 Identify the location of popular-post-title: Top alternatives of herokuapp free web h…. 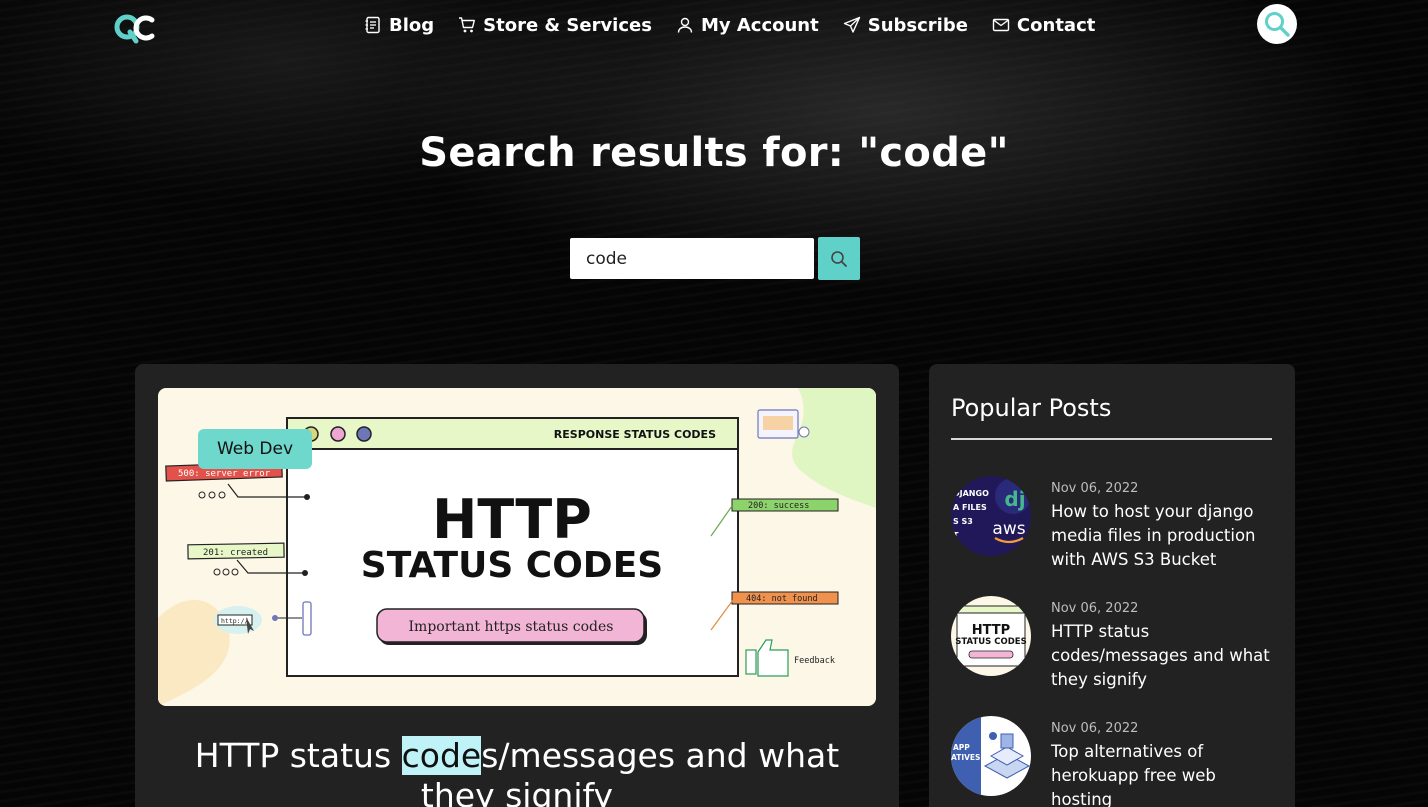
(1164, 773).